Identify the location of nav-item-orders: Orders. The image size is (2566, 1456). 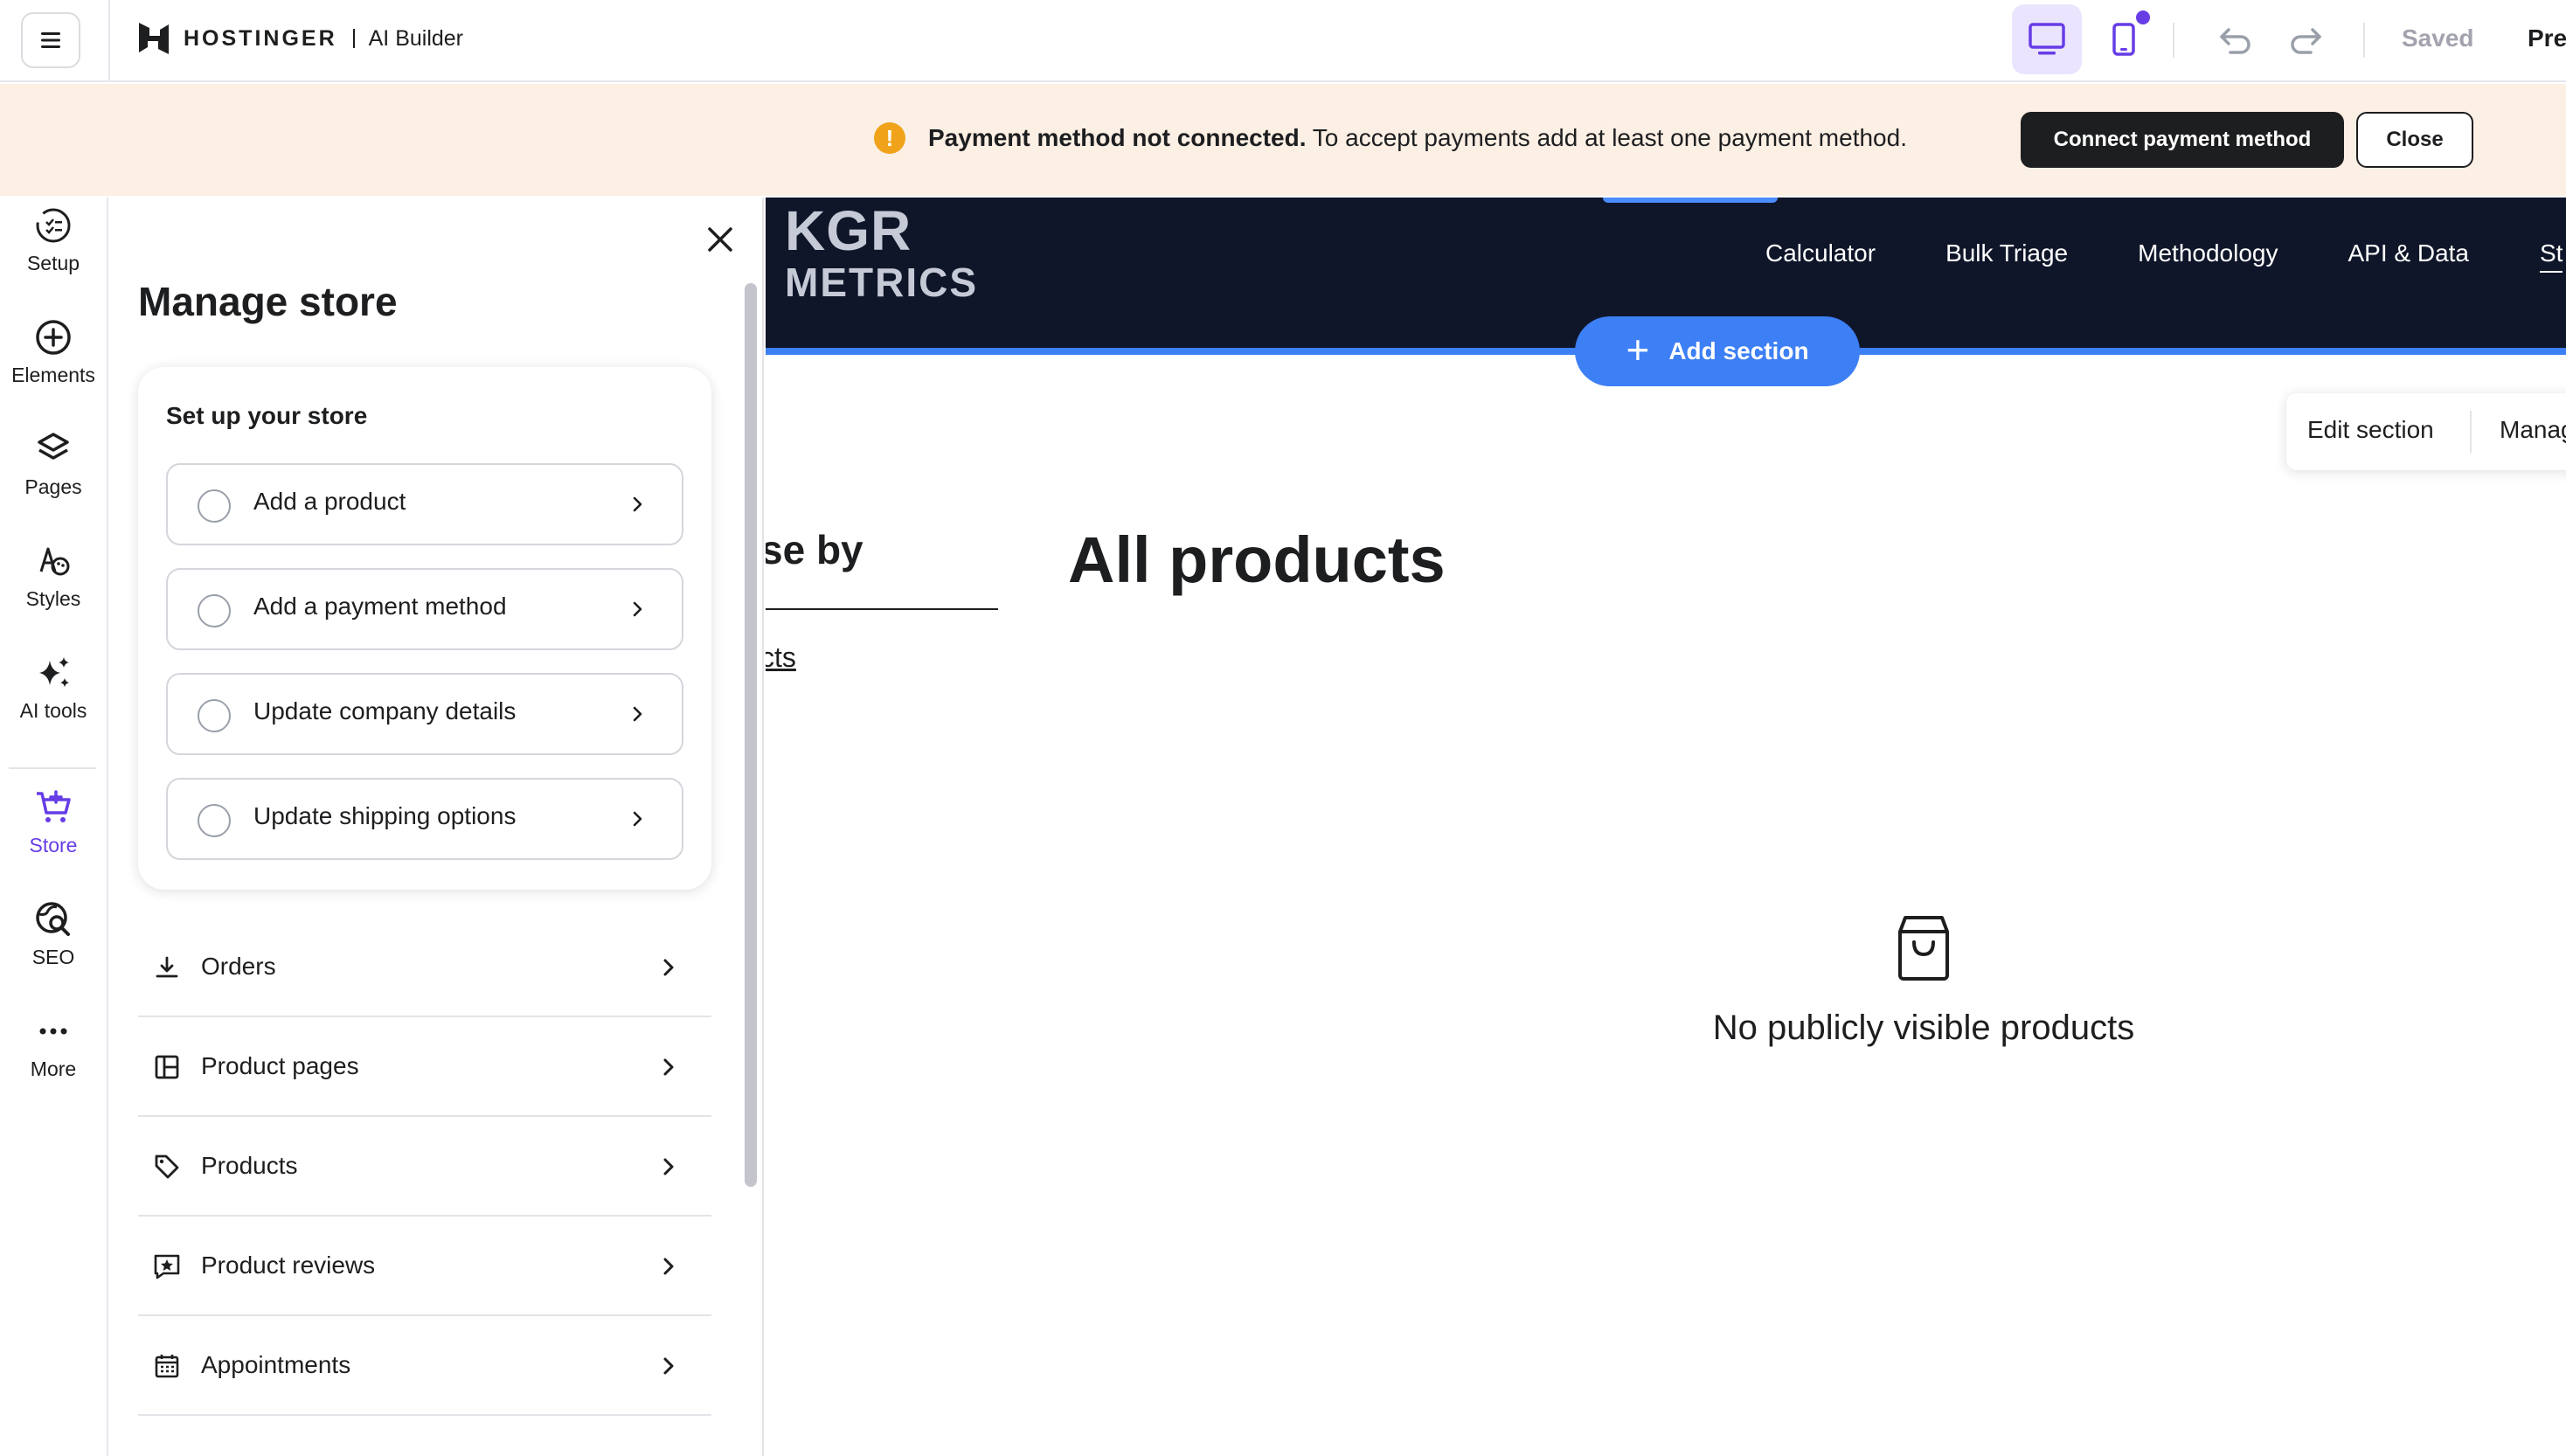
(425, 967).